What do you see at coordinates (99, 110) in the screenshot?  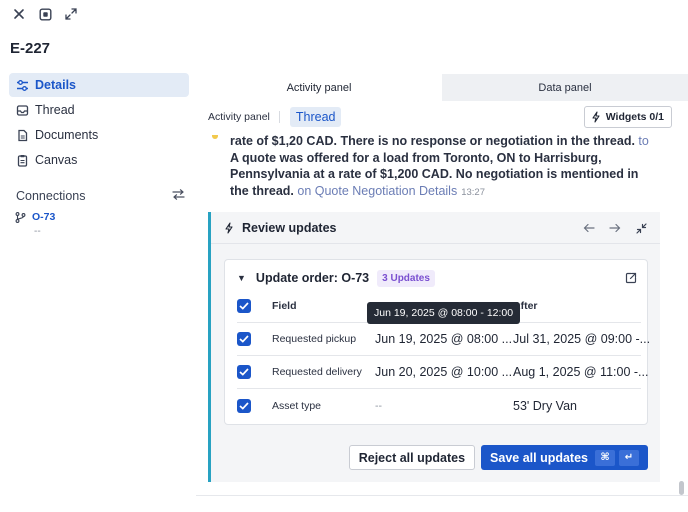 I see `sidebar-item-thread: Thread` at bounding box center [99, 110].